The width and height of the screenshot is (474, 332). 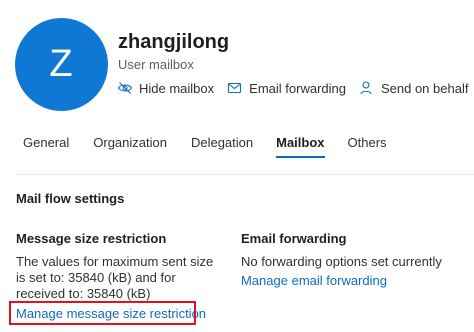 I want to click on email-forwarding-label: Email forwarding, so click(x=297, y=88).